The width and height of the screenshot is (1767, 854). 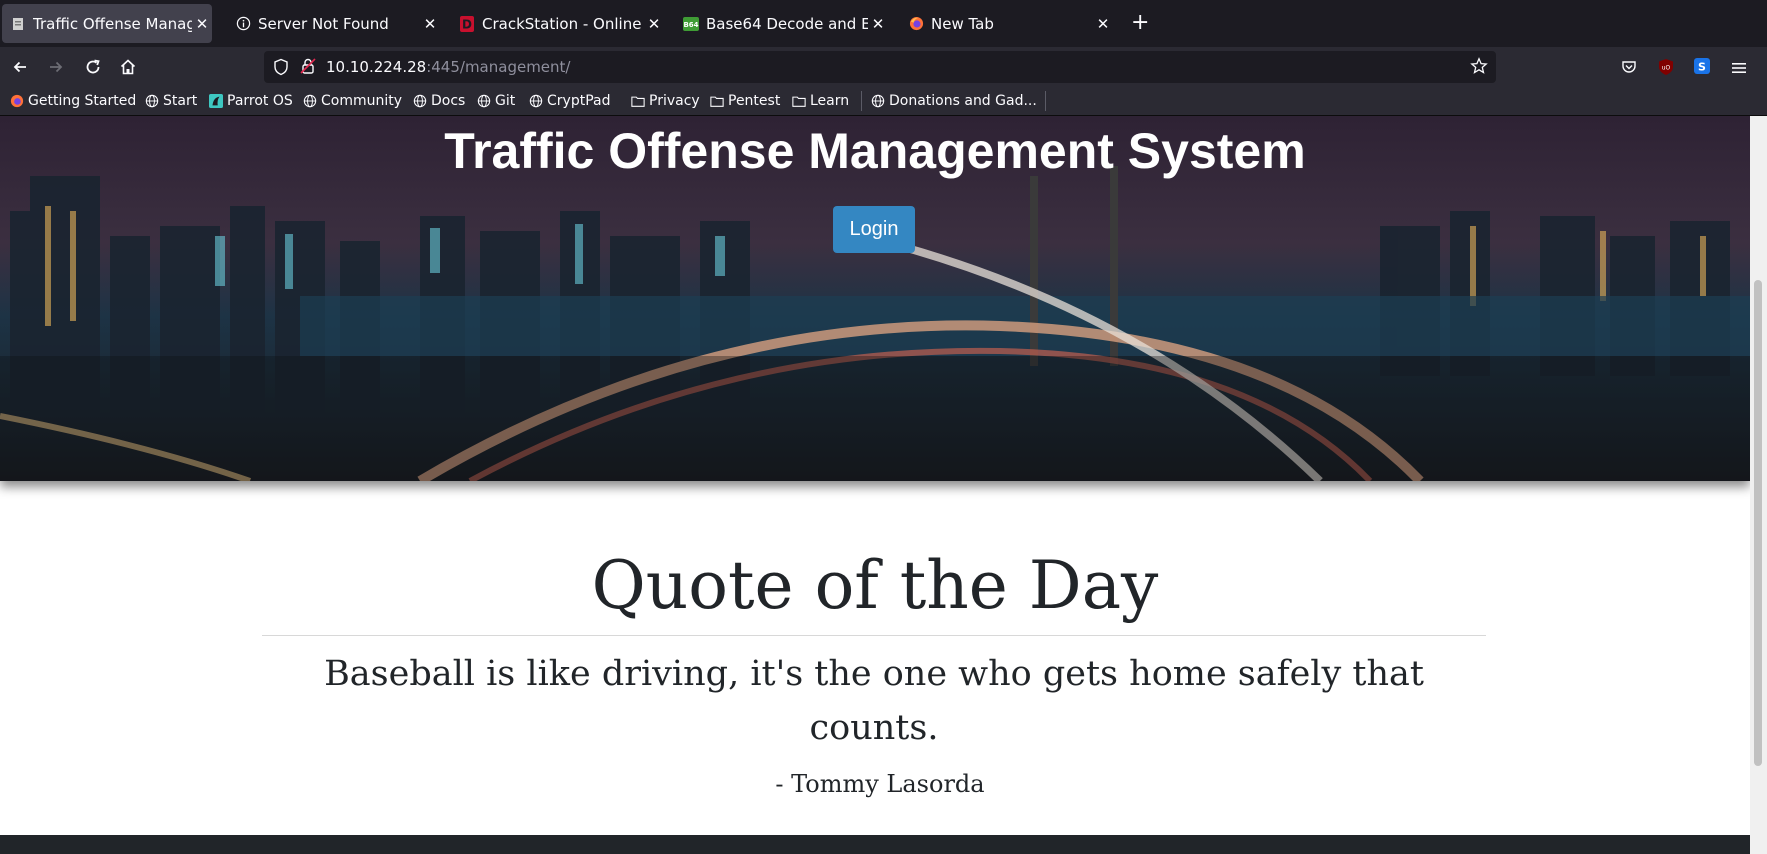 I want to click on tab-server-not-found: Server Not Found ✕, so click(x=333, y=23).